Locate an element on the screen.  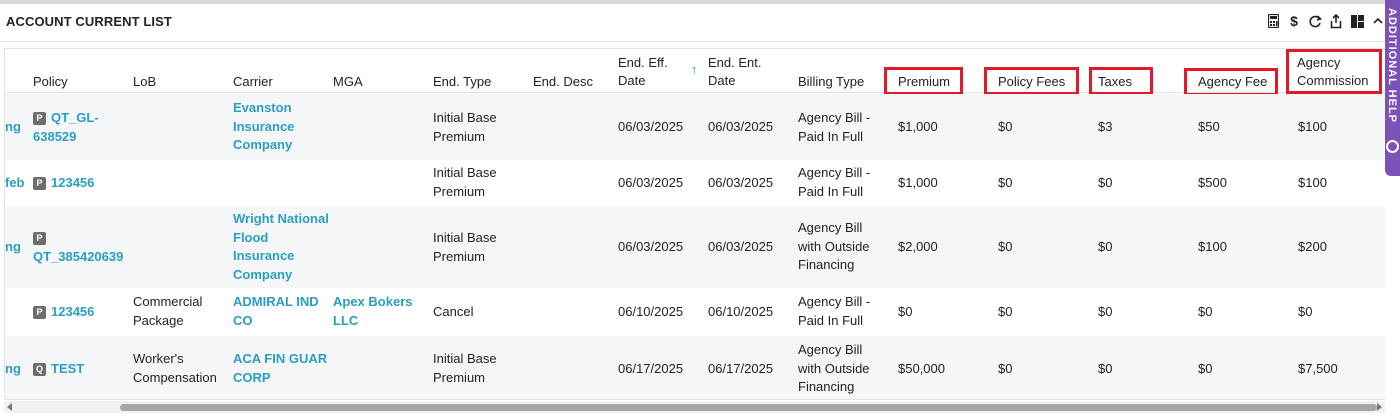
col-header-taxes: Taxes is located at coordinates (1115, 82).